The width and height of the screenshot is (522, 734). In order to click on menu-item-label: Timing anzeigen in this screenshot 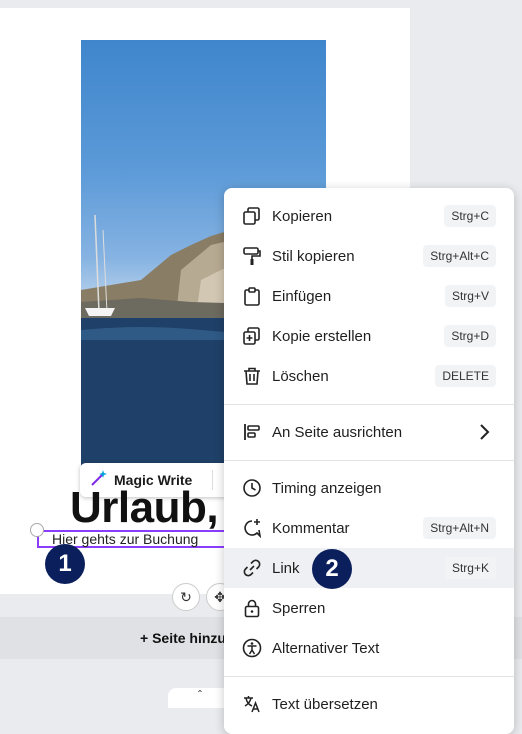, I will do `click(327, 488)`.